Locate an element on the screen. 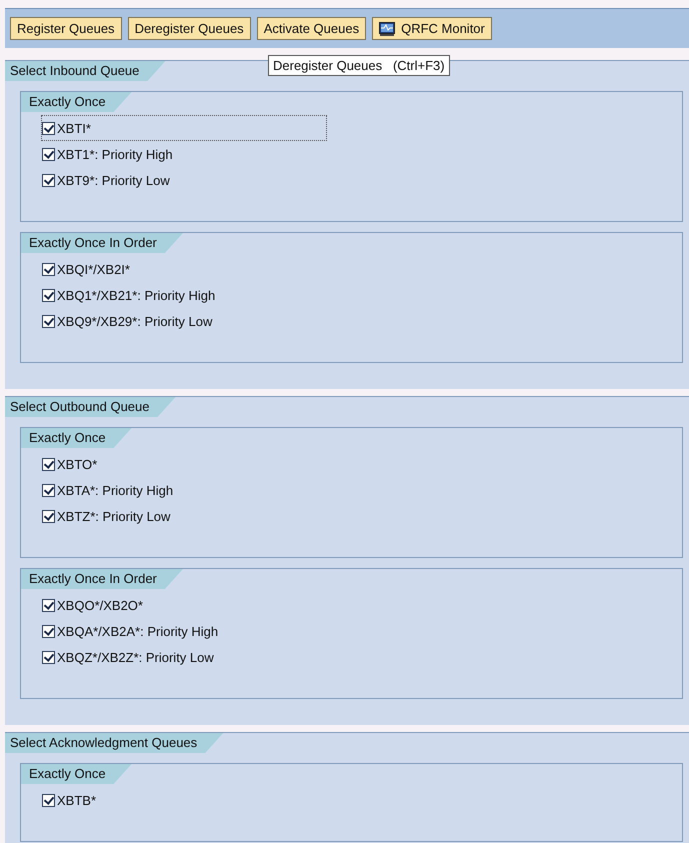 Image resolution: width=689 pixels, height=843 pixels. toolbar-button: QRFC Monitor is located at coordinates (432, 28).